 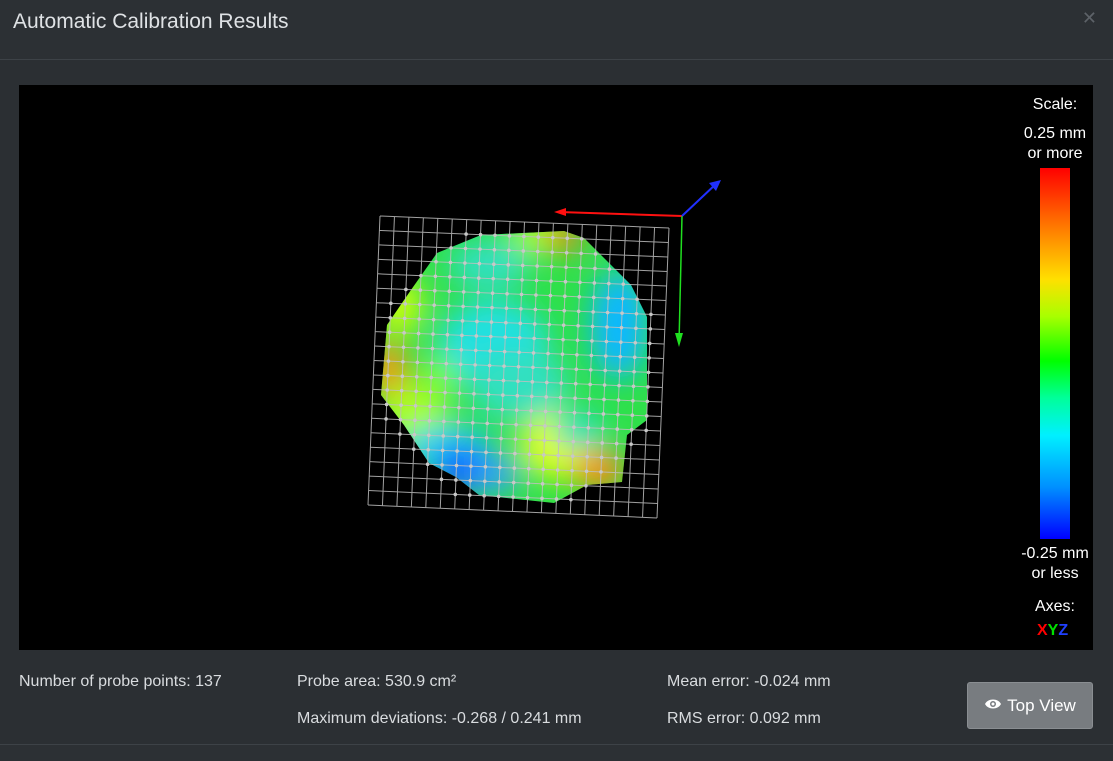 What do you see at coordinates (1042, 630) in the screenshot?
I see `axis-x-label: X` at bounding box center [1042, 630].